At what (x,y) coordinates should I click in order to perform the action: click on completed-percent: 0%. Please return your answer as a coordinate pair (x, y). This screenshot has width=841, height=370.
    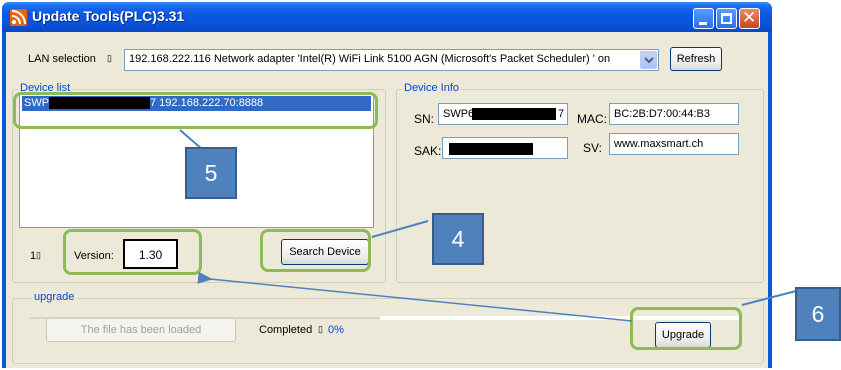
    Looking at the image, I should click on (336, 330).